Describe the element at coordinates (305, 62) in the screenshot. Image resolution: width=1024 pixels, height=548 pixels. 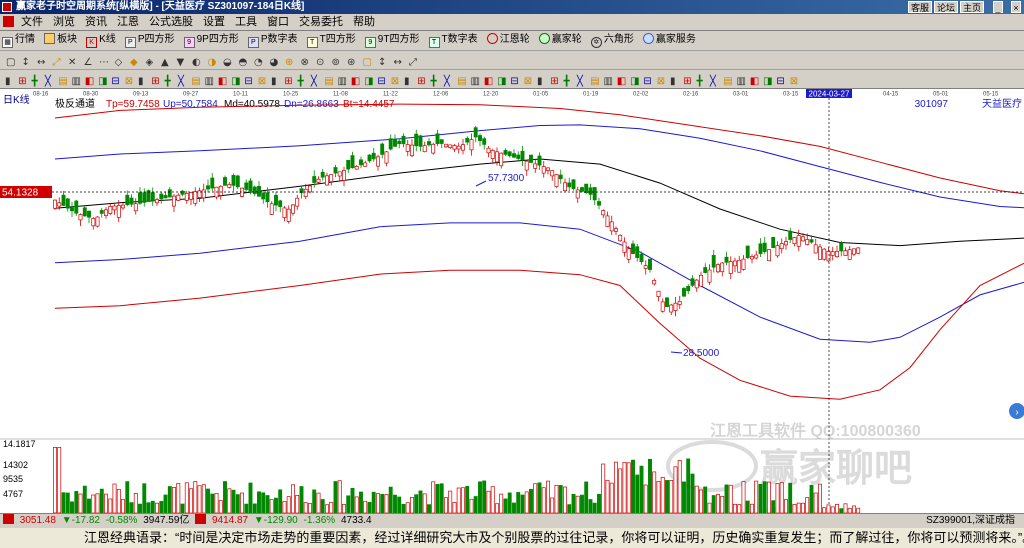
I see `draw-tool-icon: ⊗` at that location.